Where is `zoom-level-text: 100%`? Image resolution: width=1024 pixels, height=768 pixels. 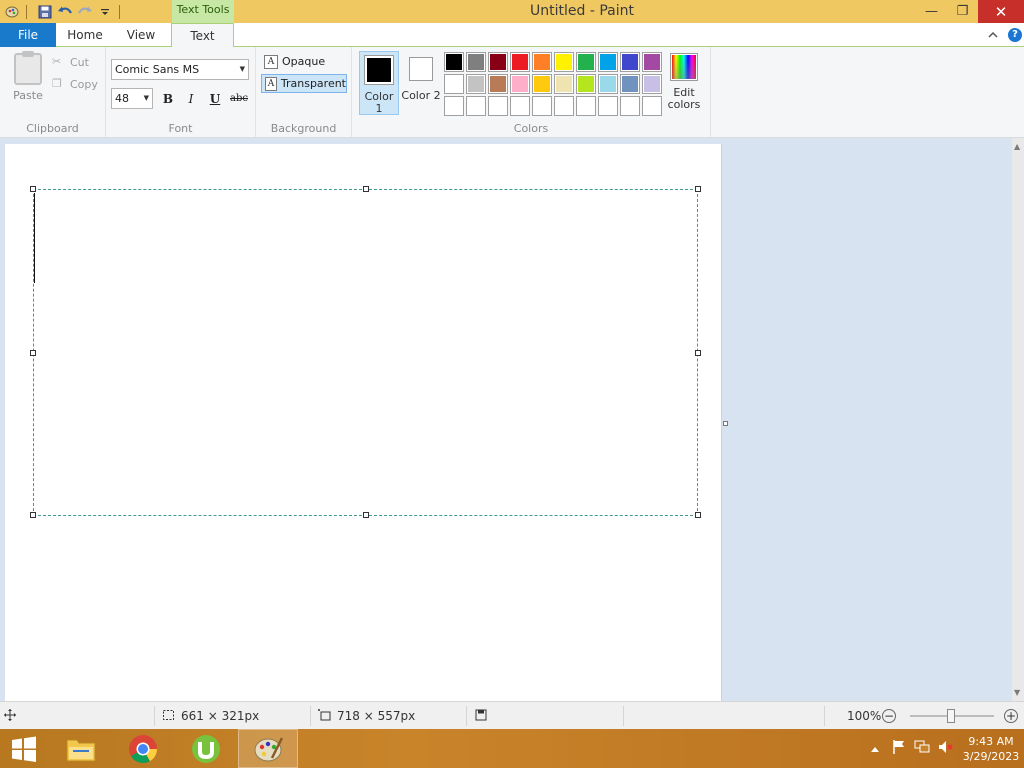 zoom-level-text: 100% is located at coordinates (864, 716).